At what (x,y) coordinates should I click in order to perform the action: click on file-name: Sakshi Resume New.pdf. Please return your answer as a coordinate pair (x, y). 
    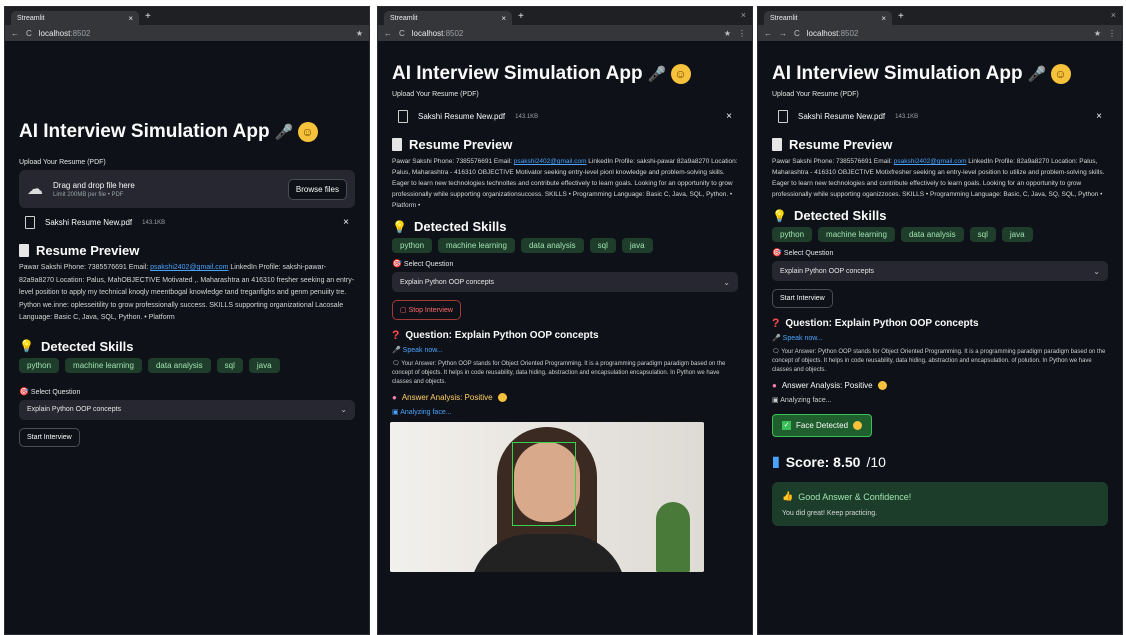
    Looking at the image, I should click on (89, 222).